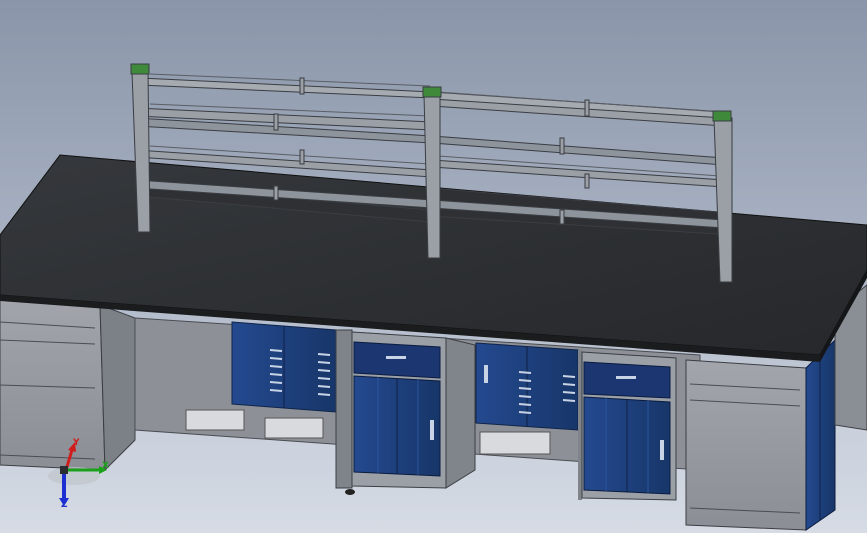 The image size is (867, 533). What do you see at coordinates (284, 367) in the screenshot?
I see `blue-cabinet-left` at bounding box center [284, 367].